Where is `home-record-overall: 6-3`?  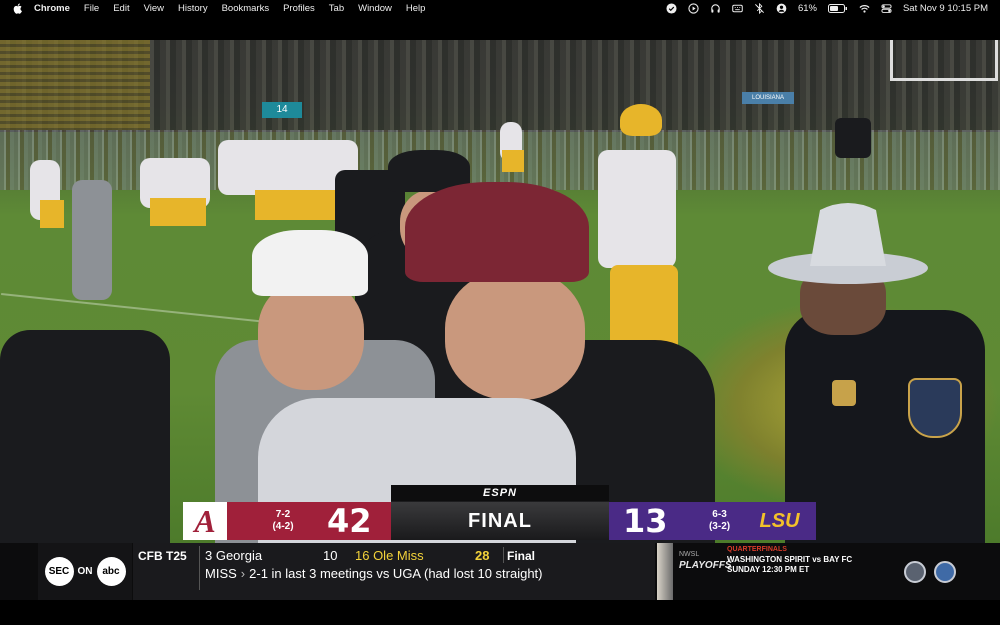 home-record-overall: 6-3 is located at coordinates (719, 514).